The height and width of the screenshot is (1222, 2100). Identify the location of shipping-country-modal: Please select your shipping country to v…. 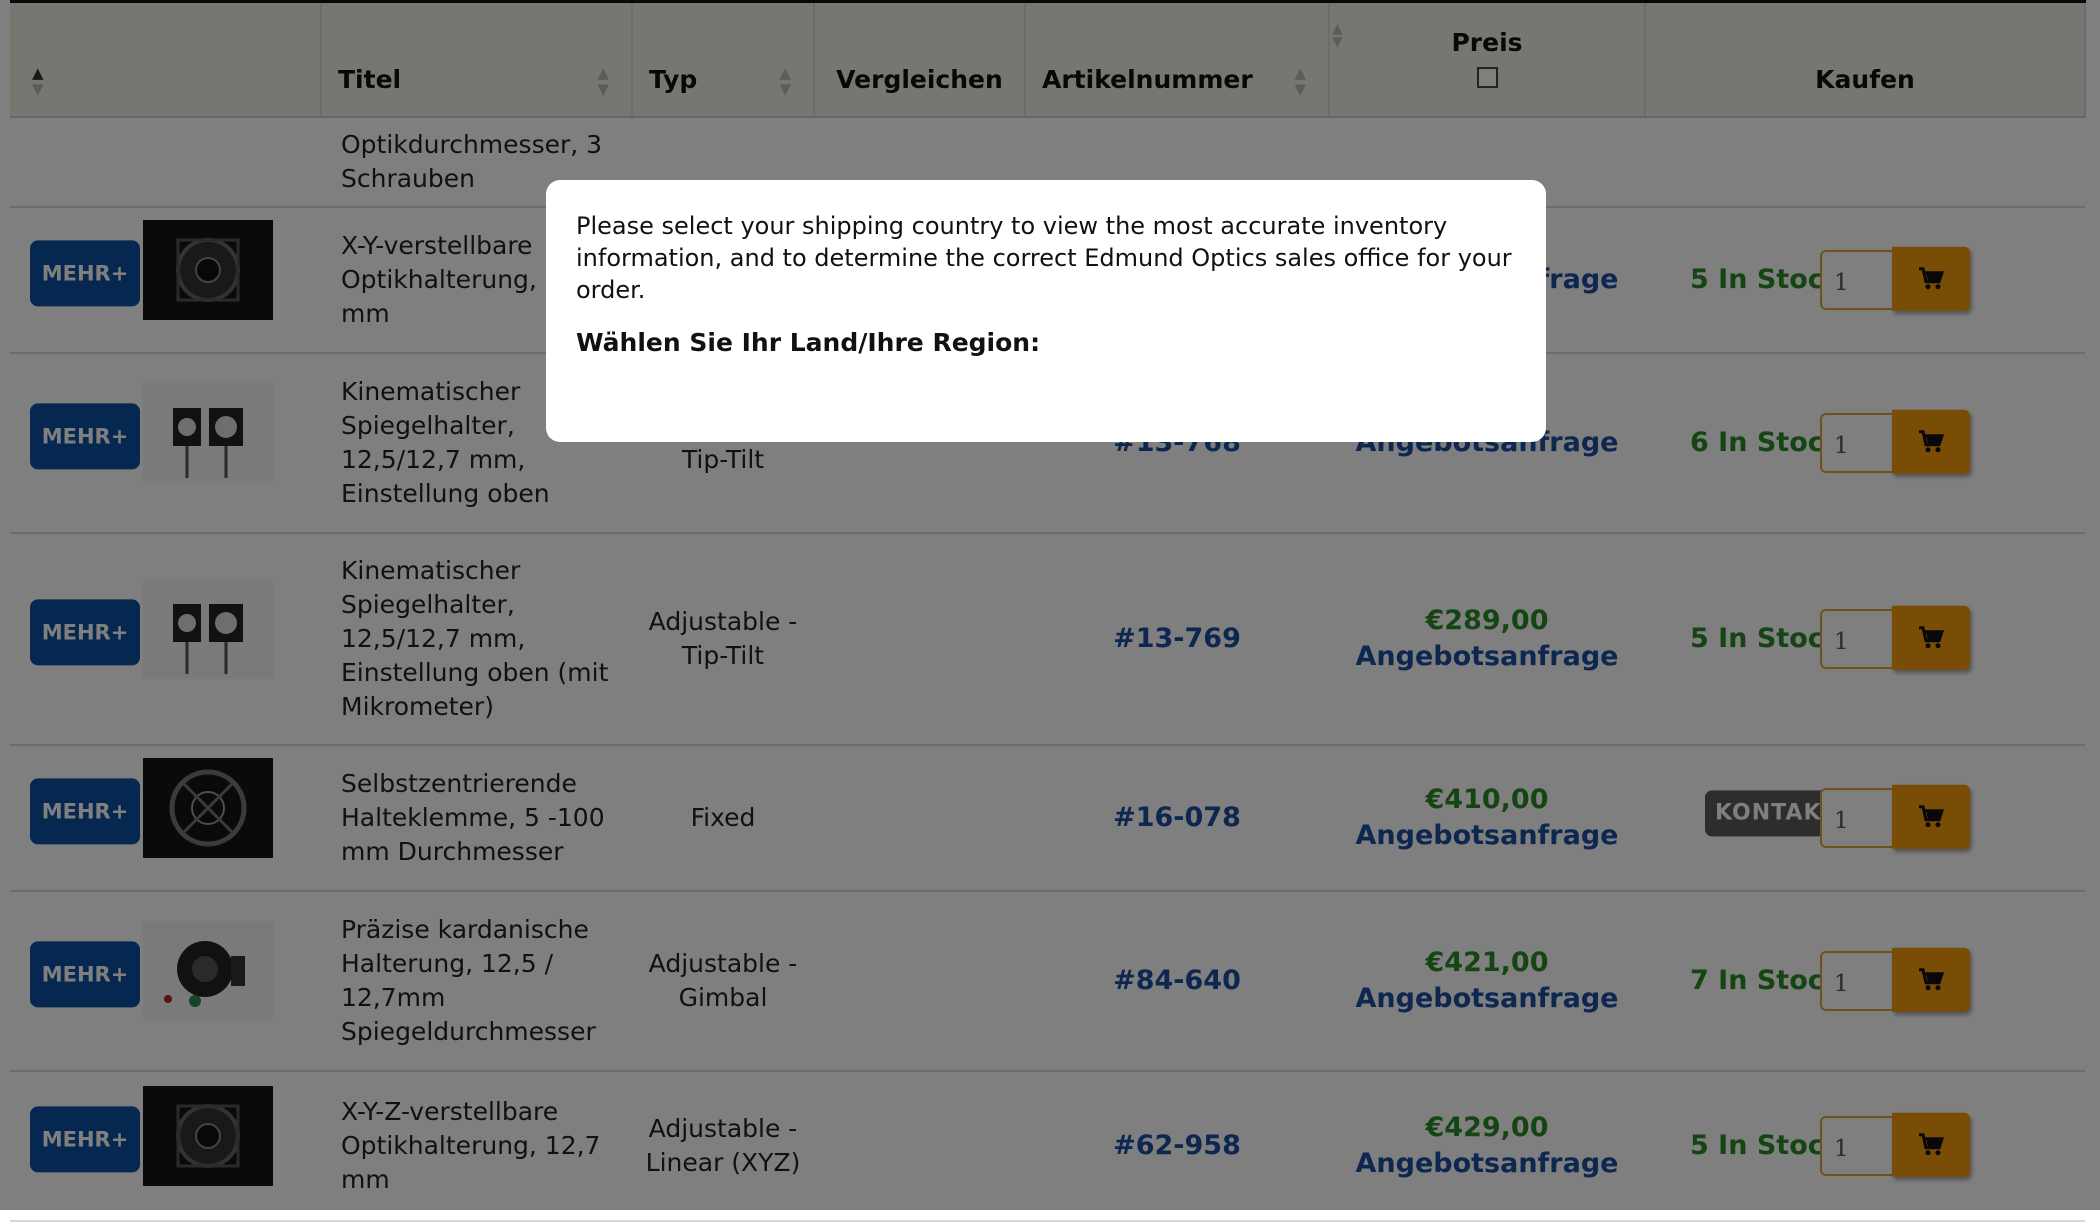
(1046, 311).